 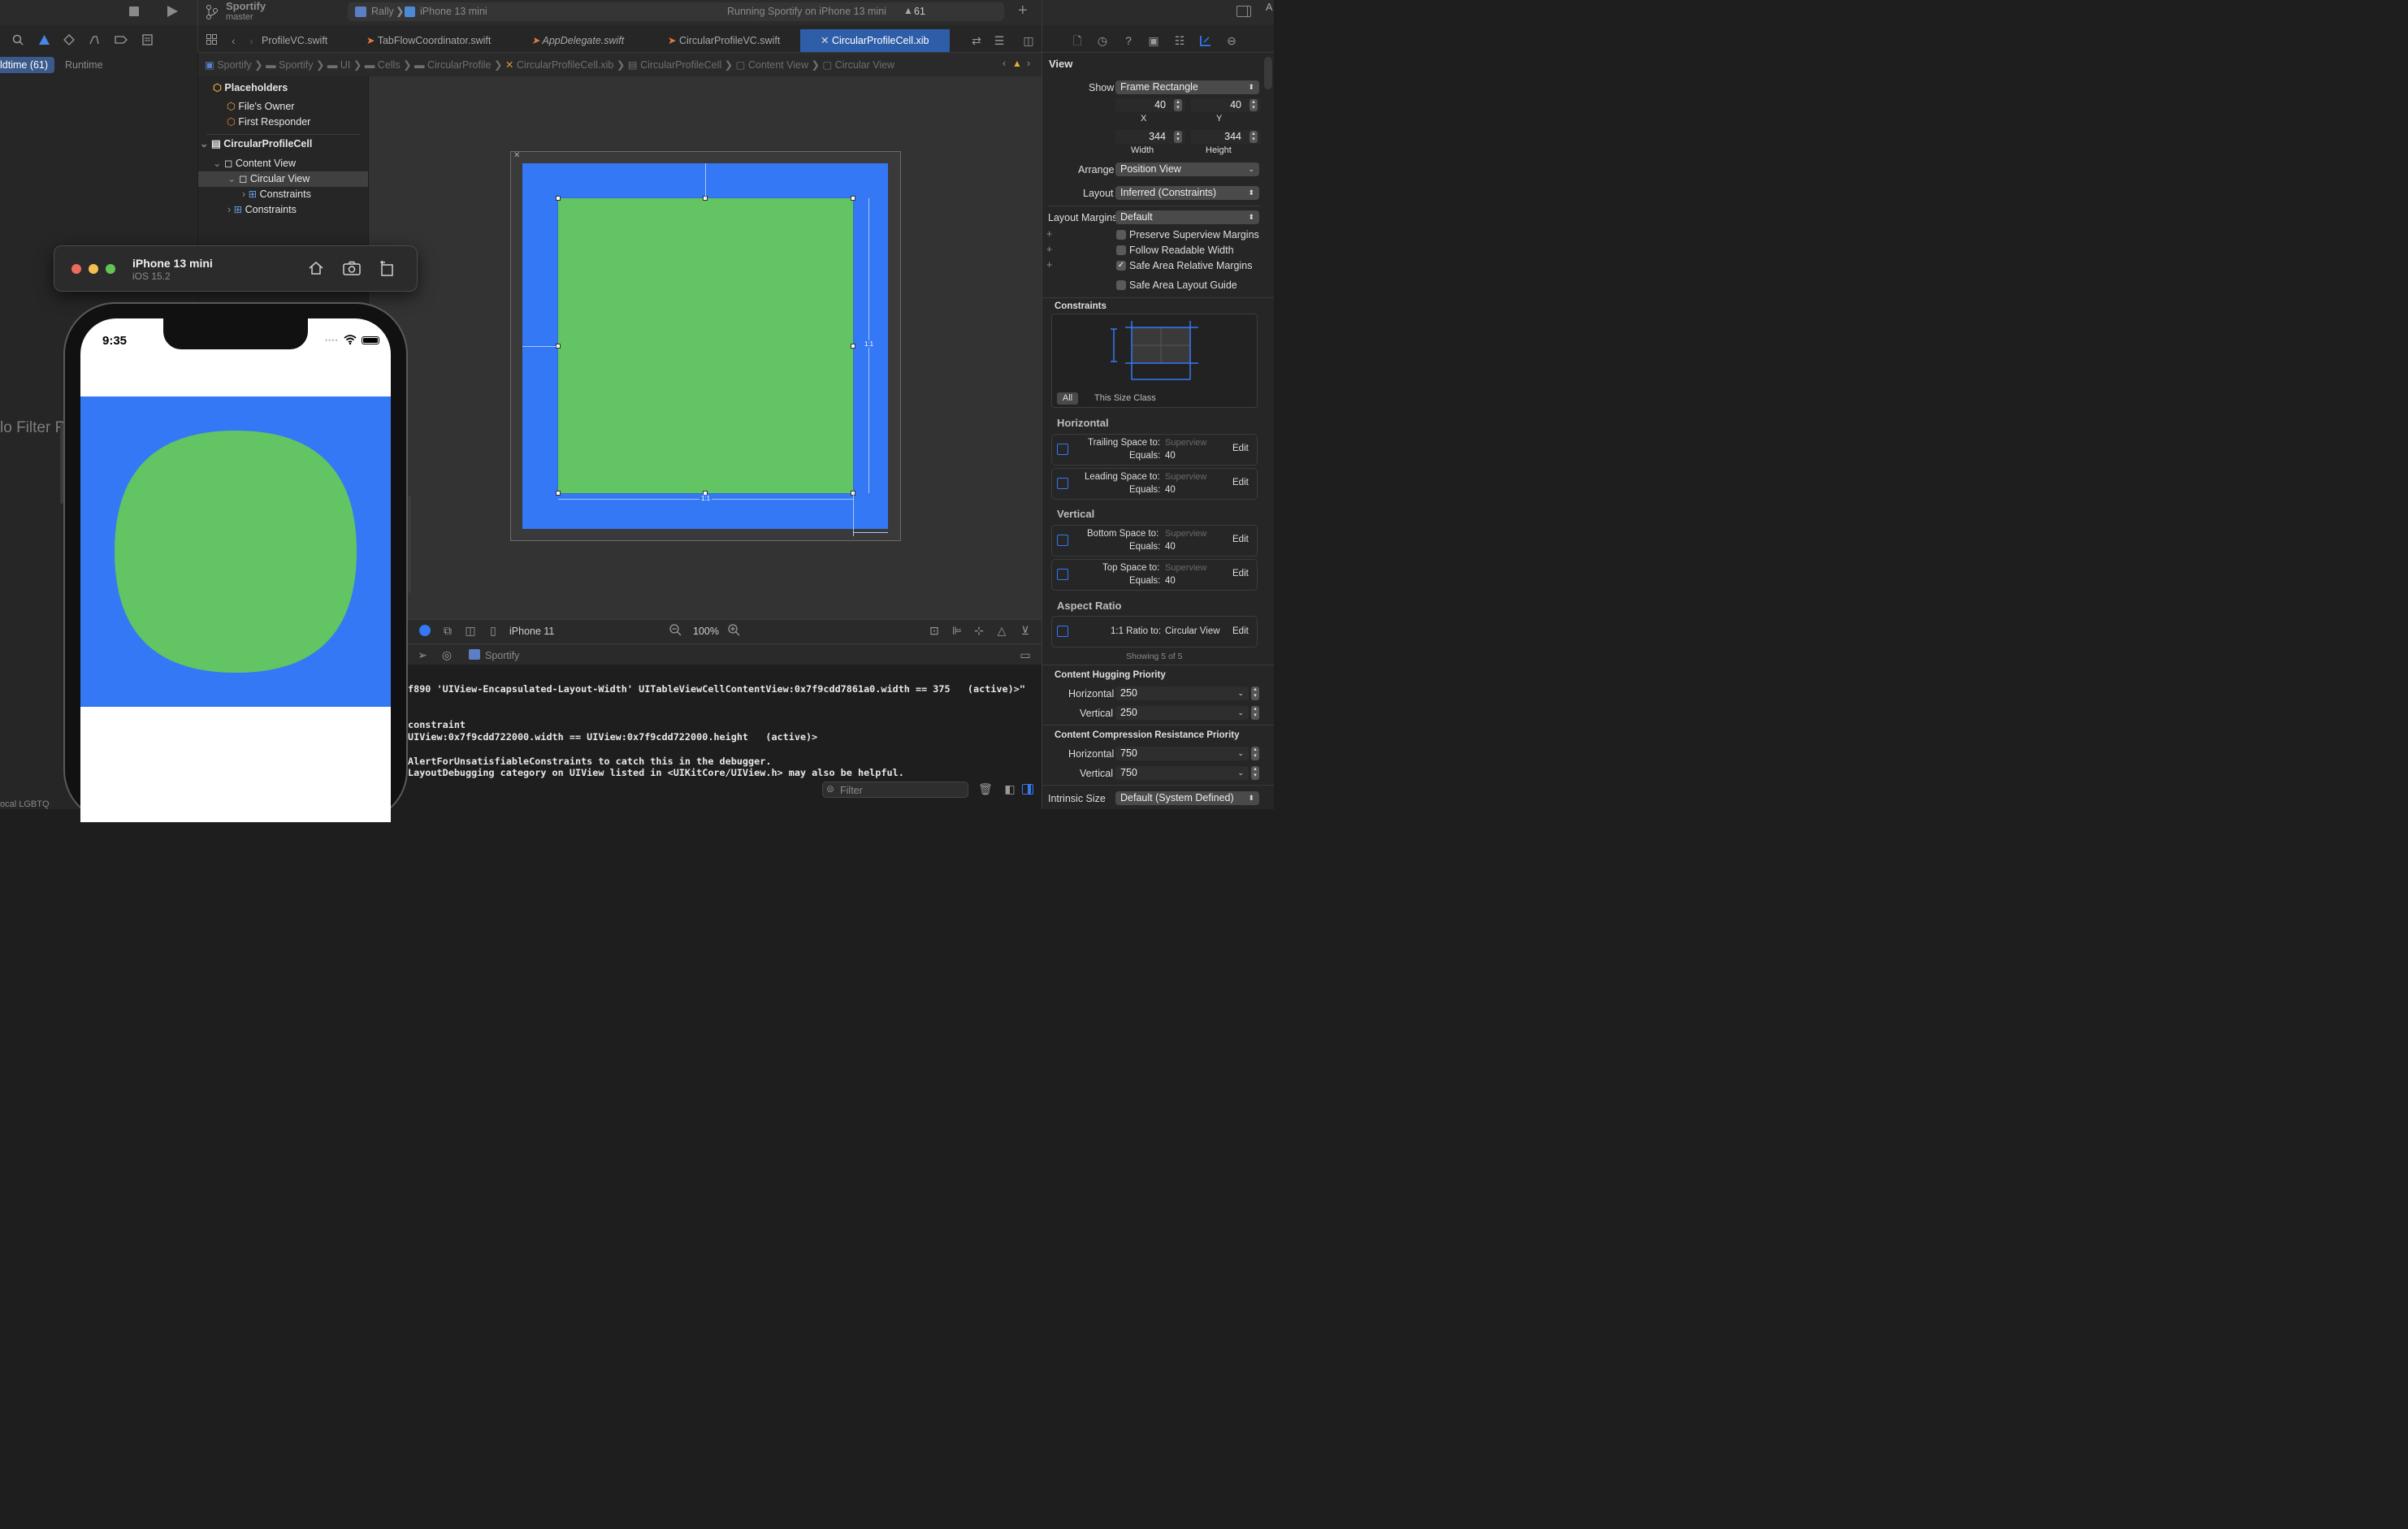 What do you see at coordinates (234, 40) in the screenshot?
I see `back-icon: ‹` at bounding box center [234, 40].